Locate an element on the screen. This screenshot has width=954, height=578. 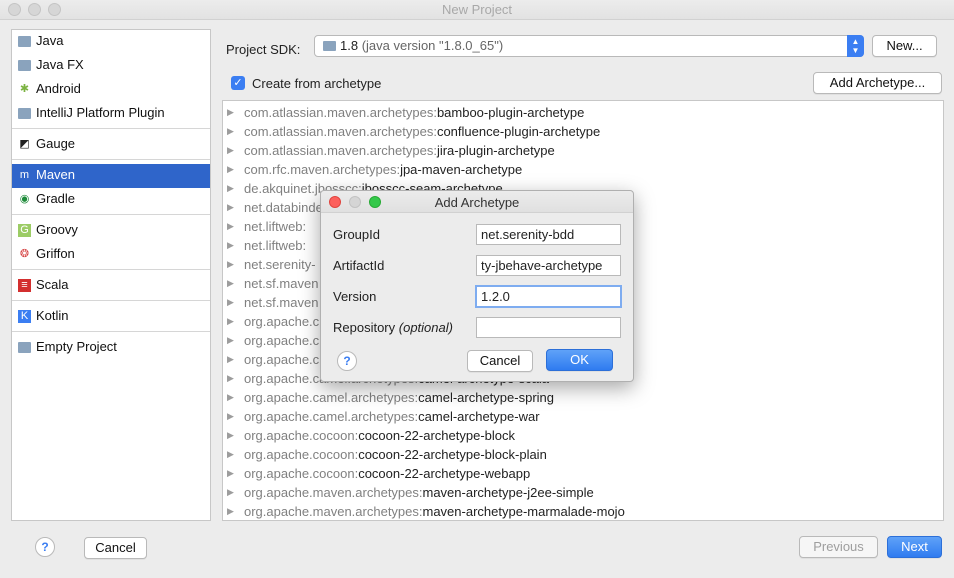
project-sdk-select: 1.8 (java version "1.8.0_65") ▲ ▼ is located at coordinates (589, 46).